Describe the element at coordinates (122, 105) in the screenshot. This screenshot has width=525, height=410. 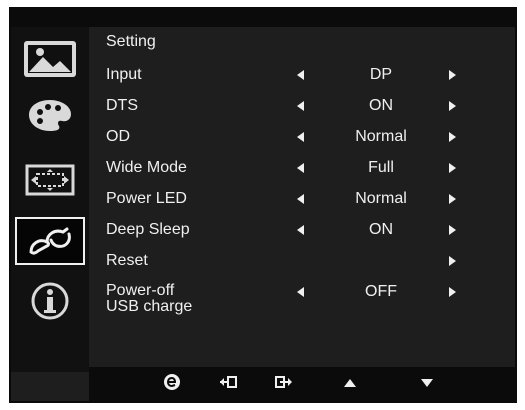
I see `row-label: DTS` at that location.